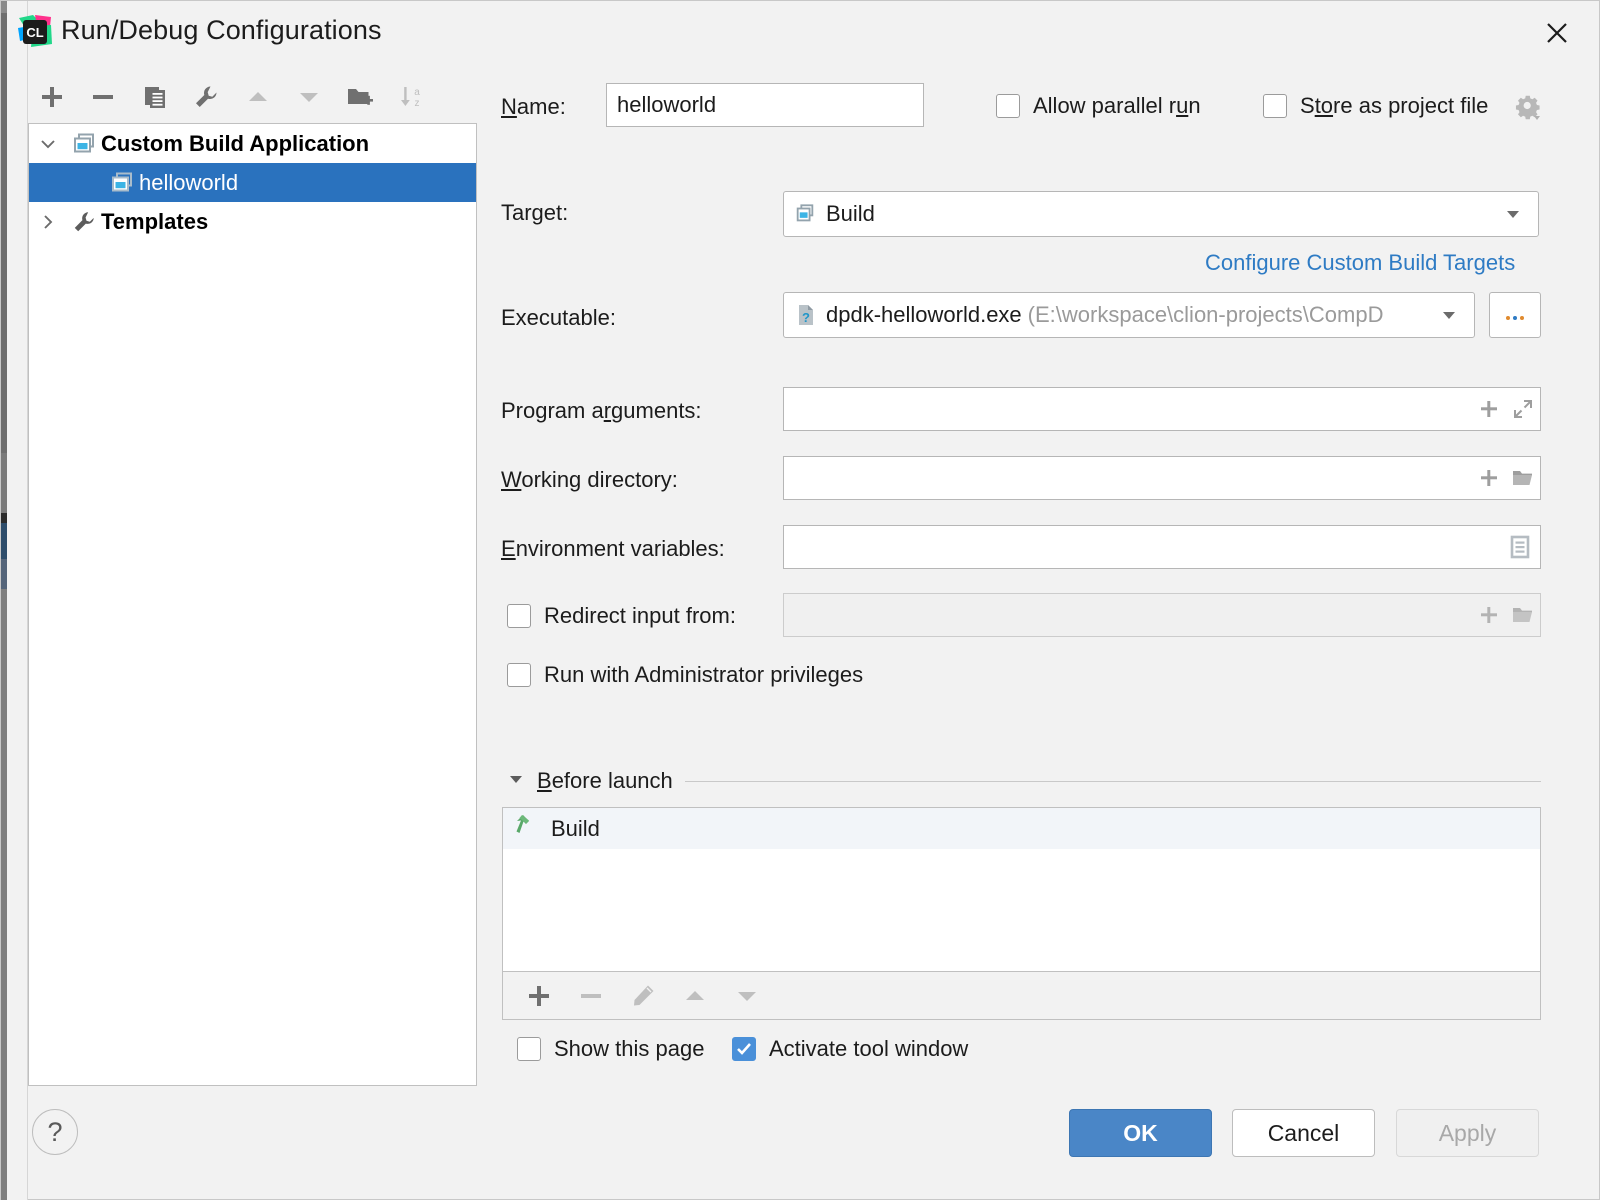 The image size is (1600, 1200). What do you see at coordinates (1162, 478) in the screenshot?
I see `working-directory-input` at bounding box center [1162, 478].